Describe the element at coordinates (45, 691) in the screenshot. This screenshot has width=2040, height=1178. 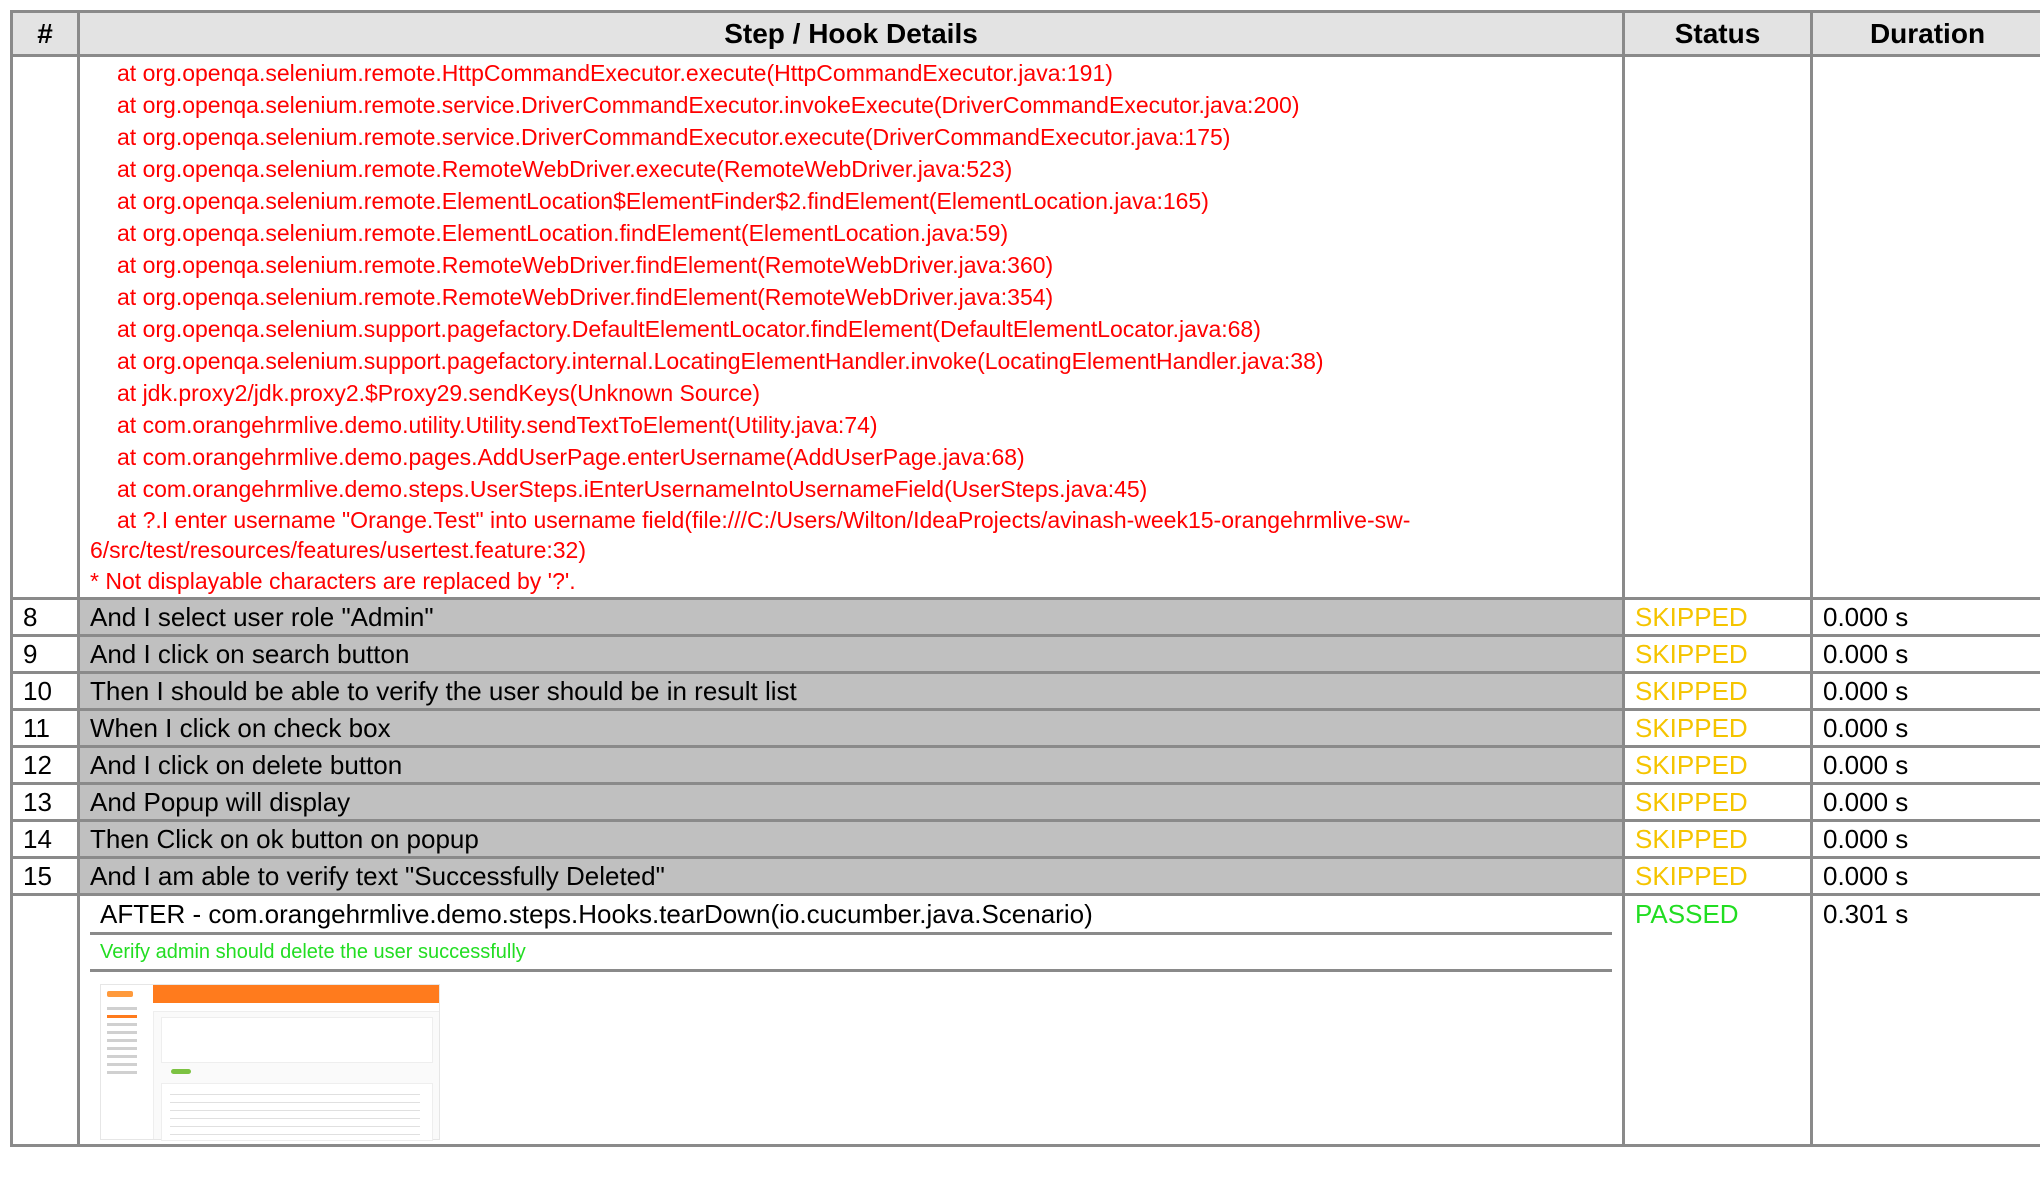
I see `step-num: 10` at that location.